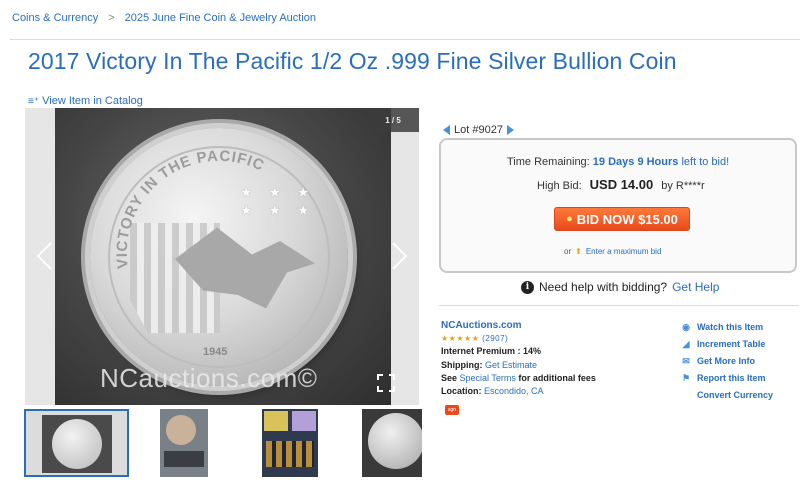  What do you see at coordinates (686, 378) in the screenshot?
I see `flag-icon: ⚑` at bounding box center [686, 378].